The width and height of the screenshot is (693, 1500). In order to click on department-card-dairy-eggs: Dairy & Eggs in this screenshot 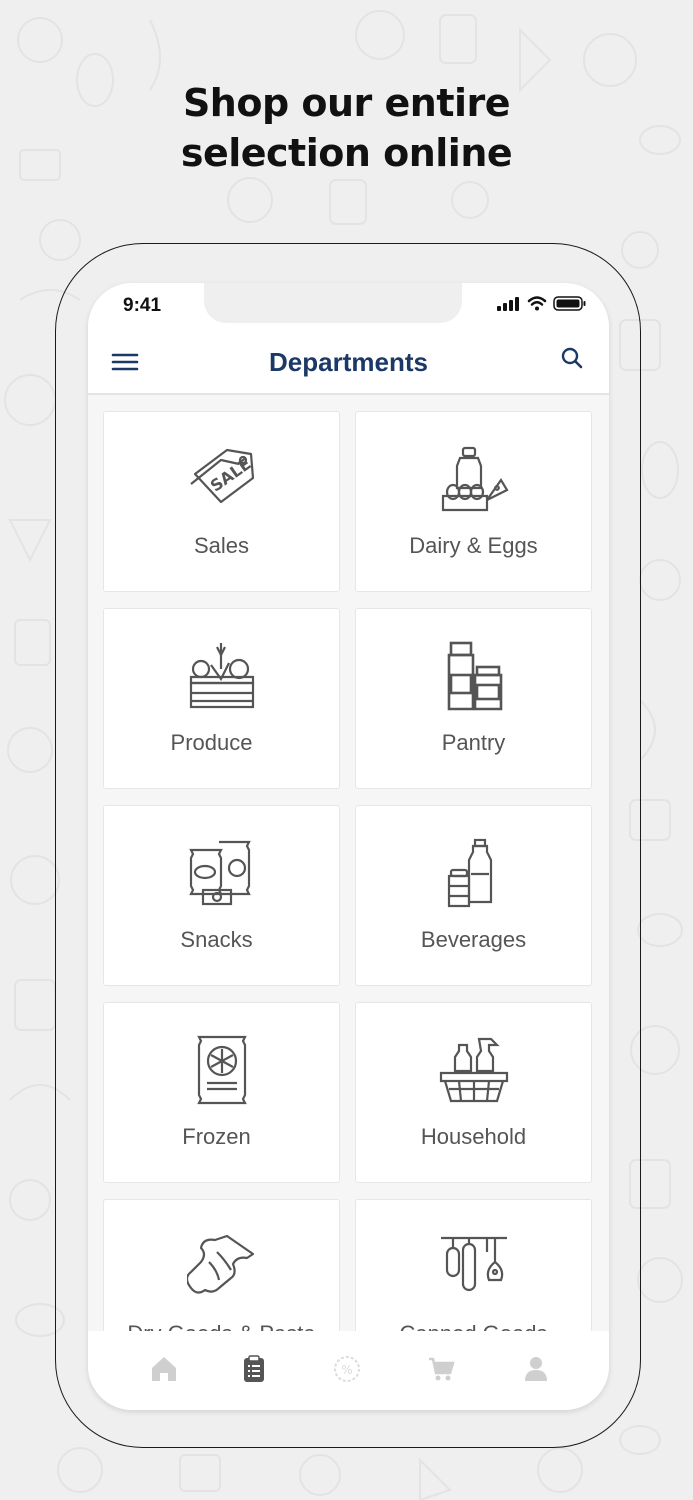, I will do `click(473, 501)`.